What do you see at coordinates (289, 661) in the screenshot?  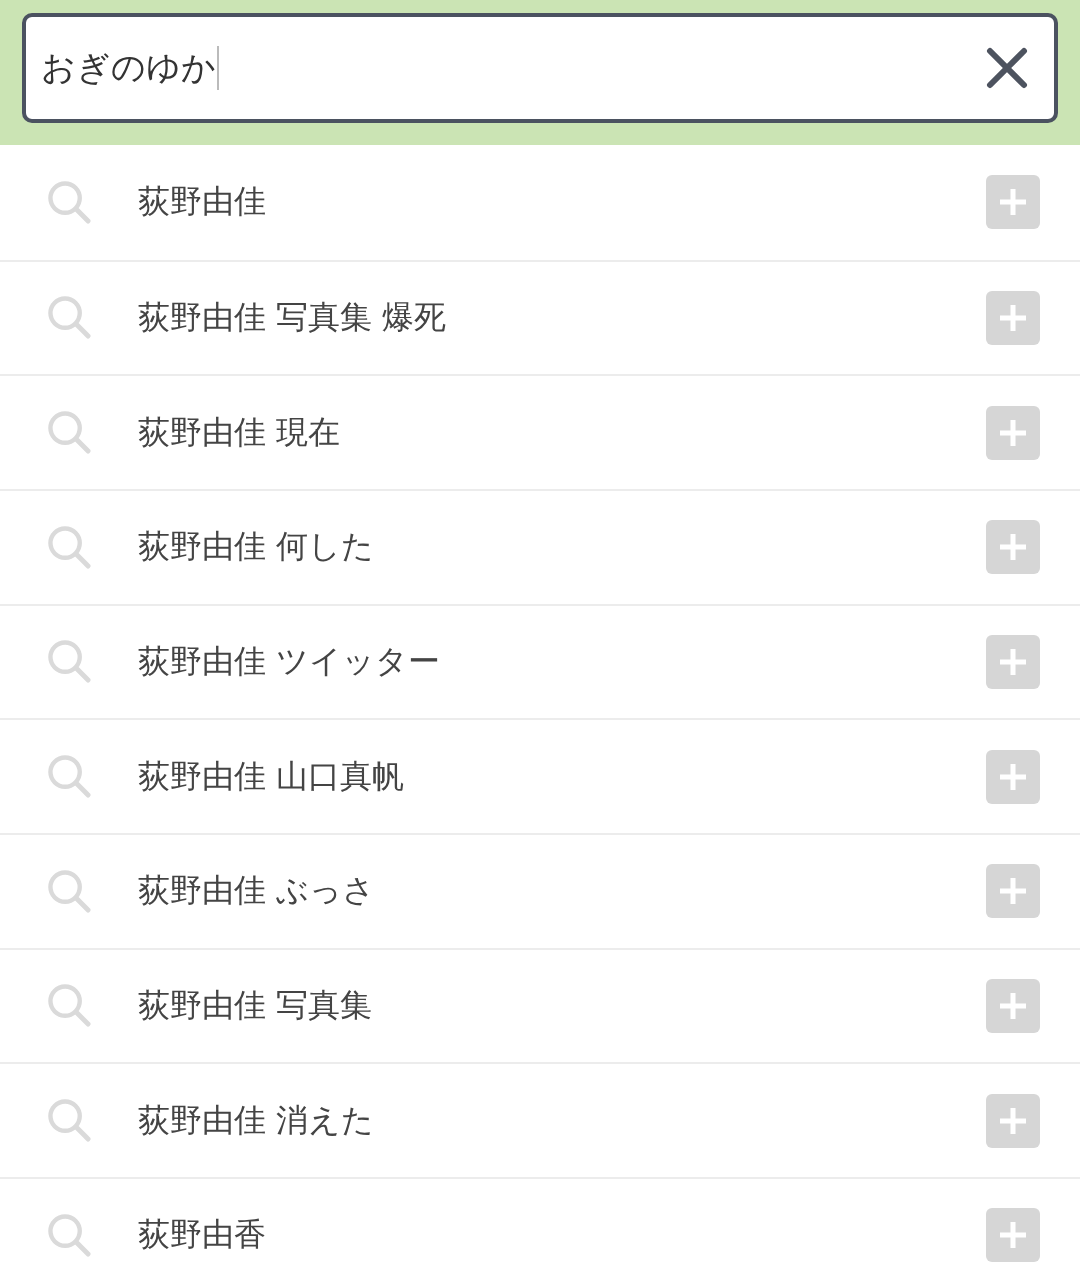 I see `suggestion-text: 荻野由佳 ツイッター` at bounding box center [289, 661].